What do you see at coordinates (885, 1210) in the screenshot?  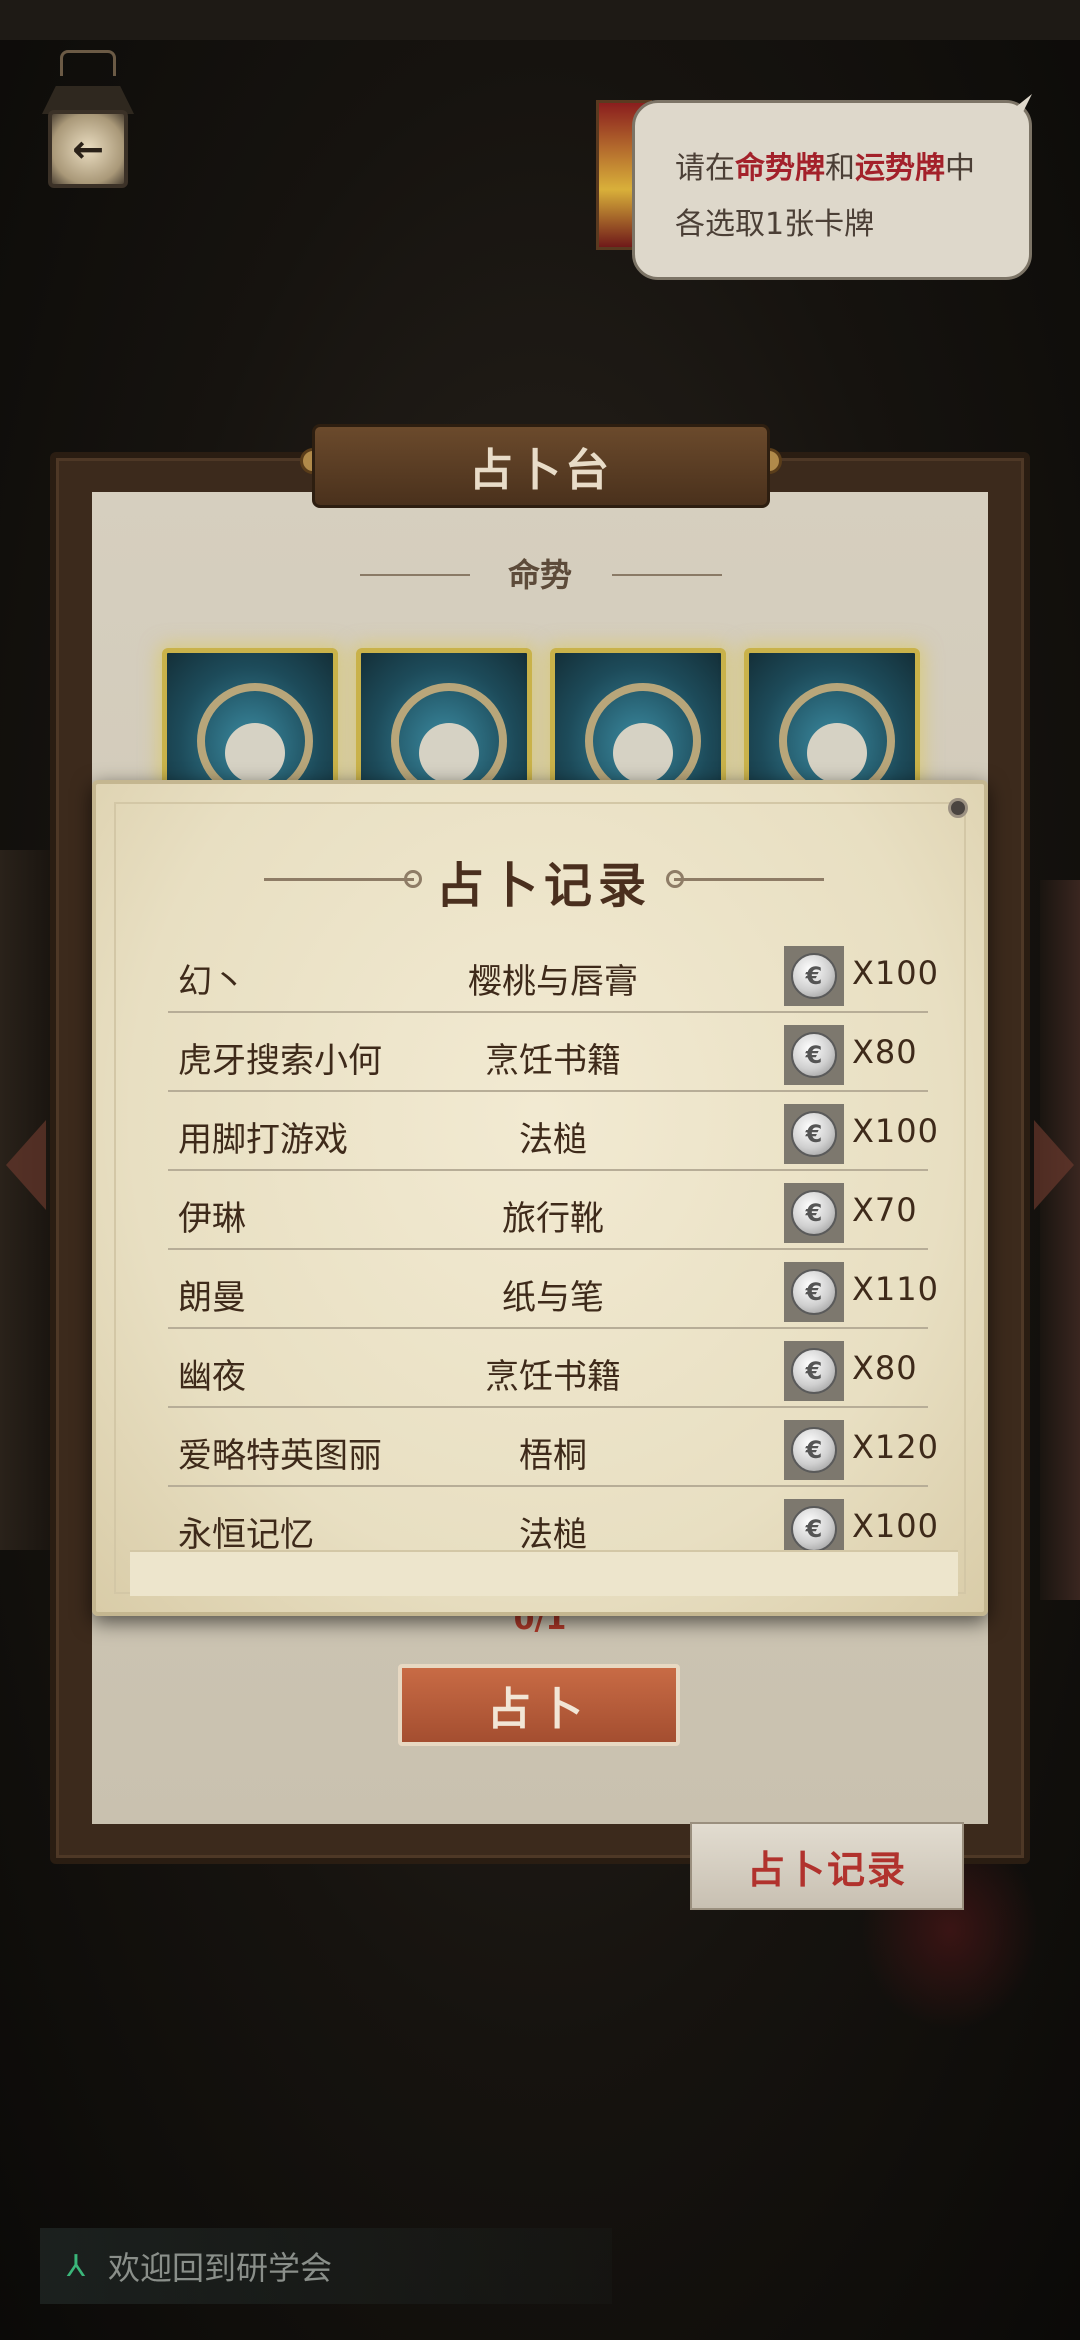 I see `record-amount: X70` at bounding box center [885, 1210].